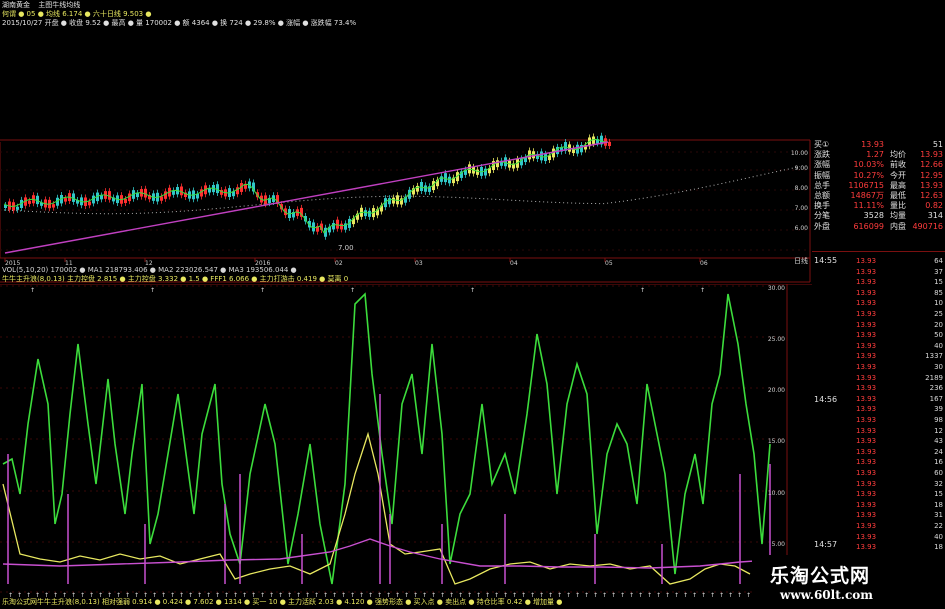 Image resolution: width=945 pixels, height=609 pixels. What do you see at coordinates (938, 420) in the screenshot?
I see `tick-volume: 98` at bounding box center [938, 420].